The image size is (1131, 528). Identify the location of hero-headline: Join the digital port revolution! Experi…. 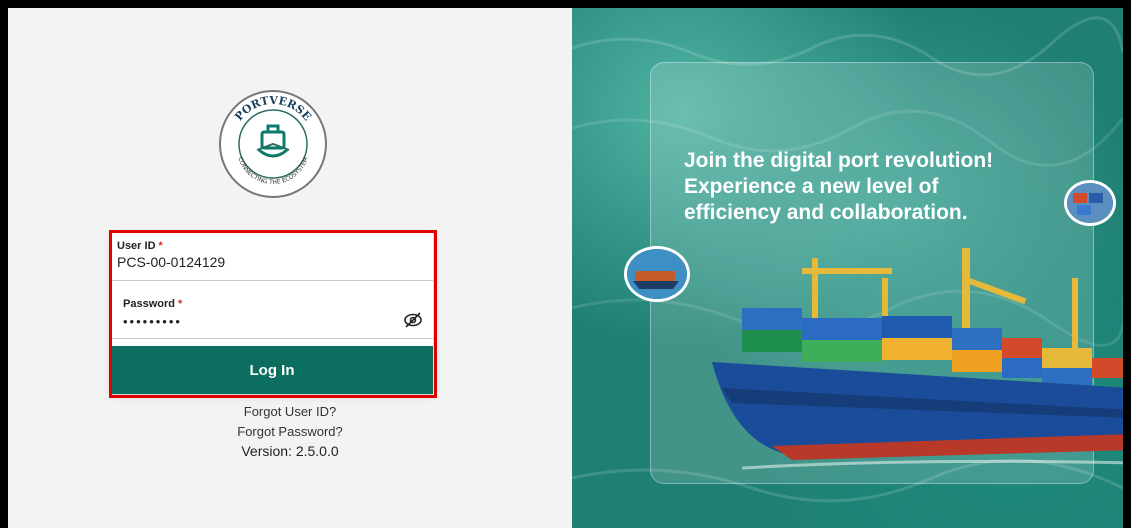
(839, 186).